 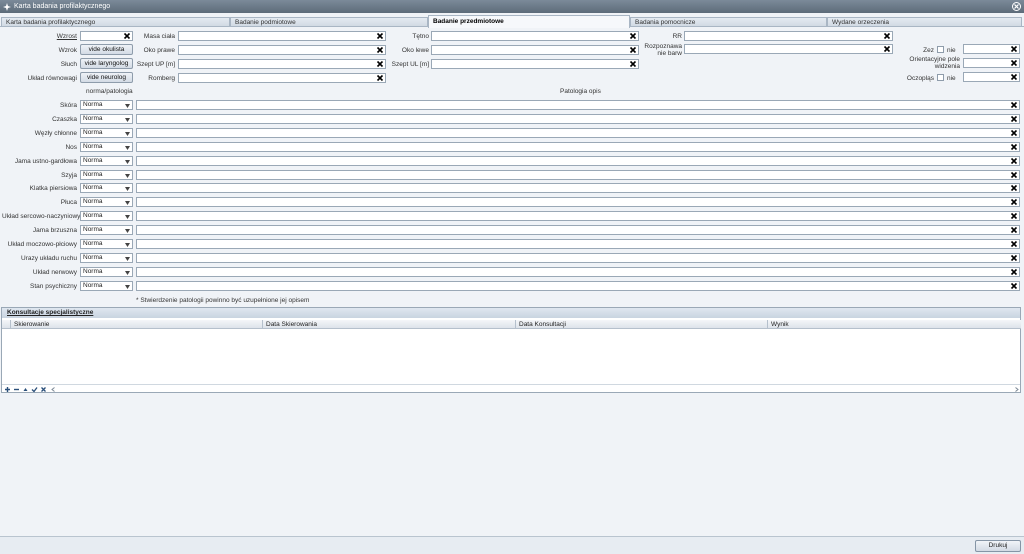 What do you see at coordinates (282, 36) in the screenshot?
I see `masa-ciala-input` at bounding box center [282, 36].